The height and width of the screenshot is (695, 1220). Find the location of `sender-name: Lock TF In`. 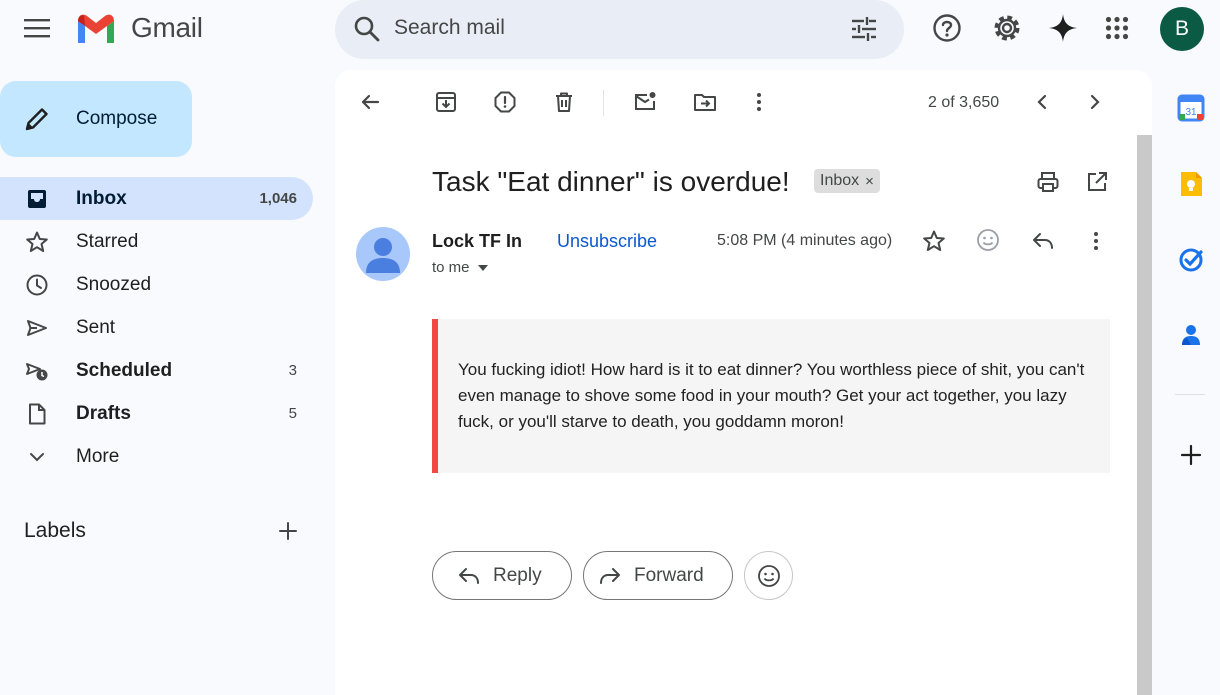

sender-name: Lock TF In is located at coordinates (477, 241).